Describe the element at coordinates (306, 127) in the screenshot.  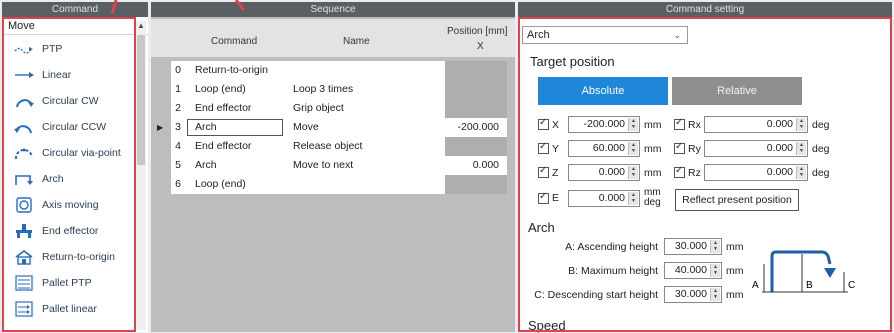
I see `row-name: Move` at that location.